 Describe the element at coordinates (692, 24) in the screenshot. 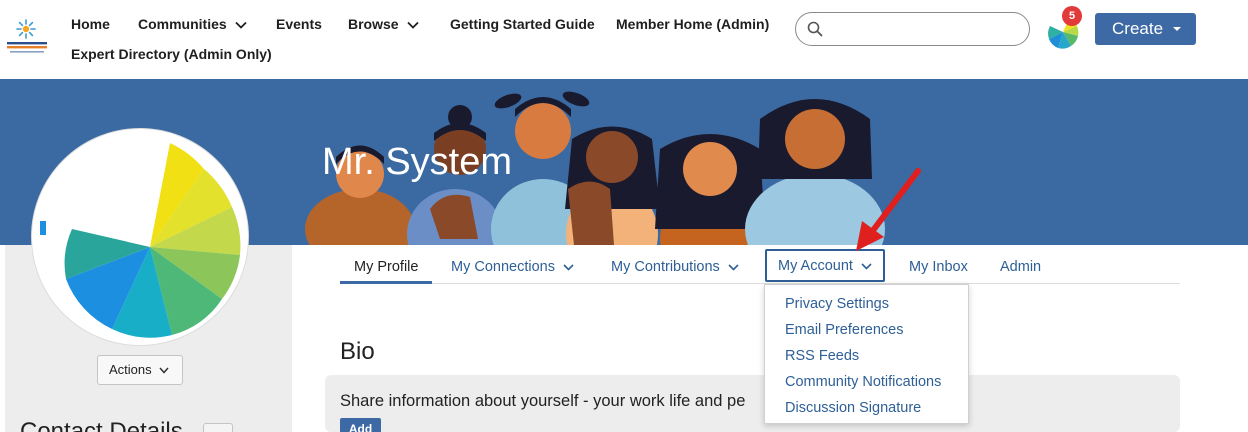

I see `nav-member-home: Member Home (Admin)` at that location.